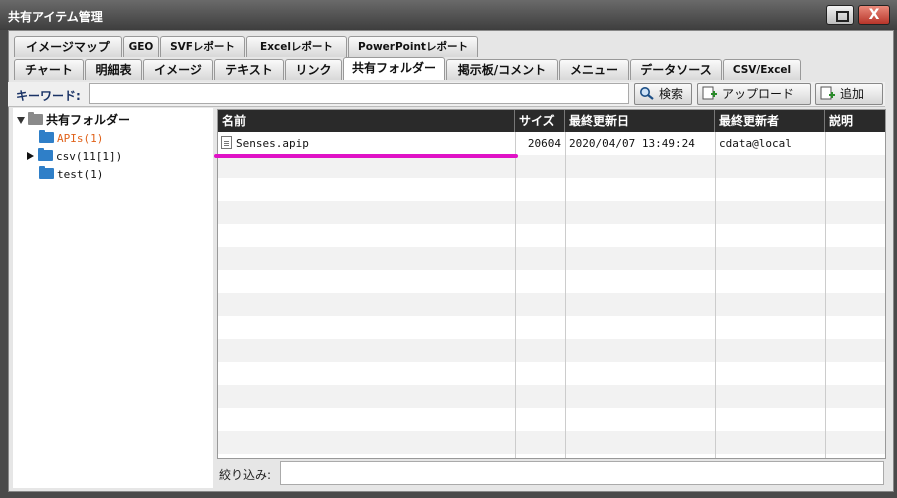 The image size is (897, 498). What do you see at coordinates (88, 120) in the screenshot?
I see `tree-root-label: 共有フォルダー` at bounding box center [88, 120].